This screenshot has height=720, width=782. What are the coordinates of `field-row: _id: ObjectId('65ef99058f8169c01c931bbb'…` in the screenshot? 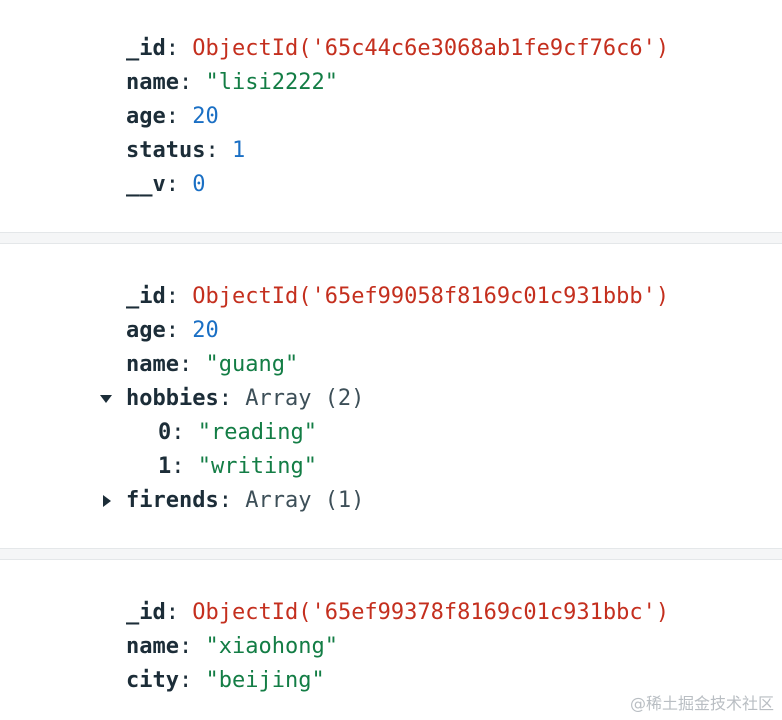 It's located at (397, 297).